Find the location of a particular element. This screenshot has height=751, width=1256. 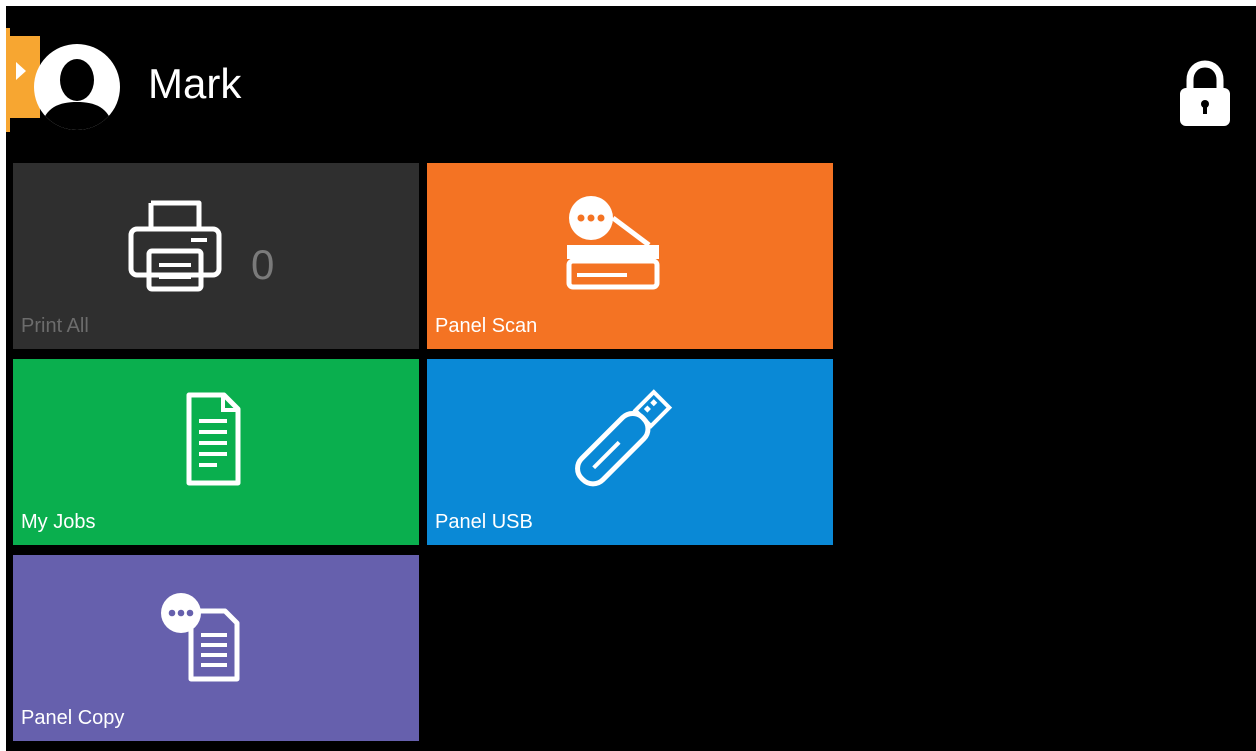

tile-panel-copy: Panel Copy is located at coordinates (216, 648).